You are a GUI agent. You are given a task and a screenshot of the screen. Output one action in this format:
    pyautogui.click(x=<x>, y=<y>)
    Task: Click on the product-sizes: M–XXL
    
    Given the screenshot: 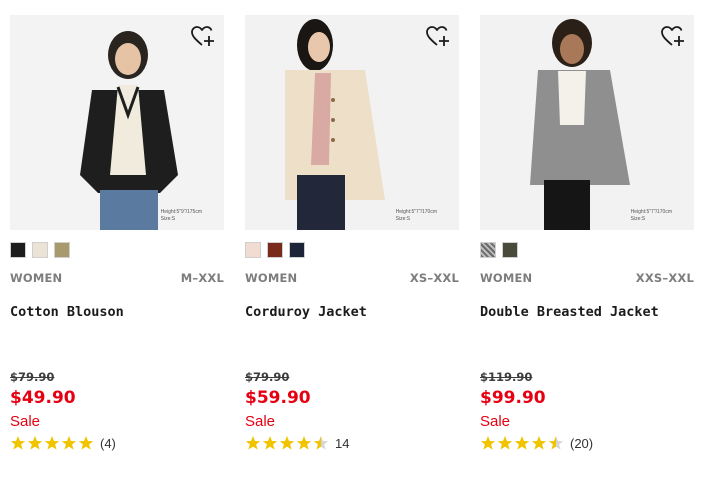 What is the action you would take?
    pyautogui.click(x=202, y=278)
    